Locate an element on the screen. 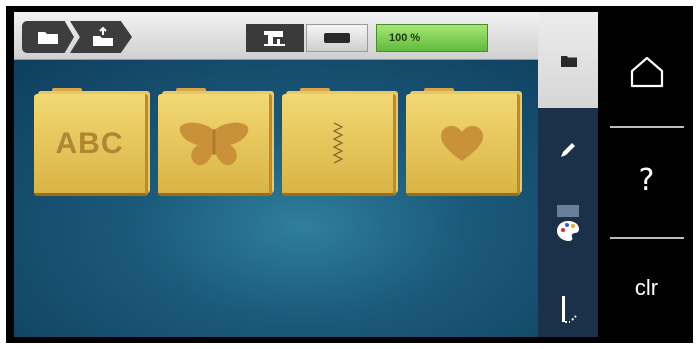  progress-label: 100 % is located at coordinates (405, 38).